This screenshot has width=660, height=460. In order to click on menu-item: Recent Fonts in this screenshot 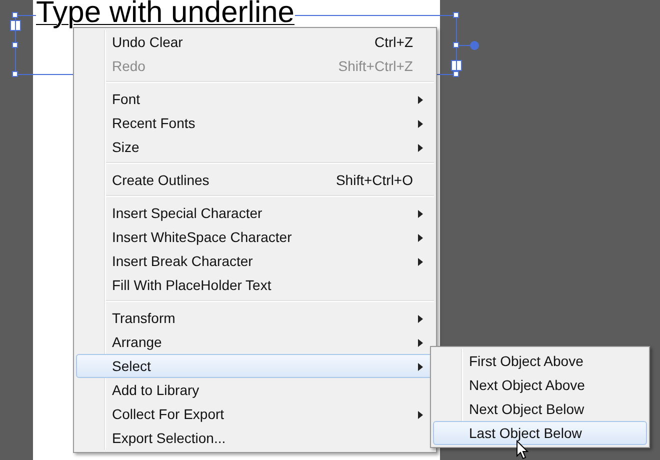, I will do `click(255, 123)`.